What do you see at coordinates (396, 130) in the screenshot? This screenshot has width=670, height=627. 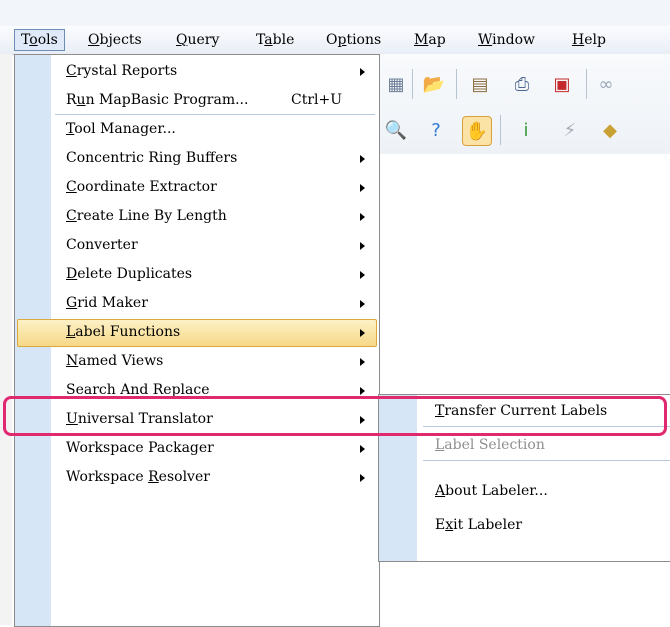 I see `zoom-out-icon: 🔍` at bounding box center [396, 130].